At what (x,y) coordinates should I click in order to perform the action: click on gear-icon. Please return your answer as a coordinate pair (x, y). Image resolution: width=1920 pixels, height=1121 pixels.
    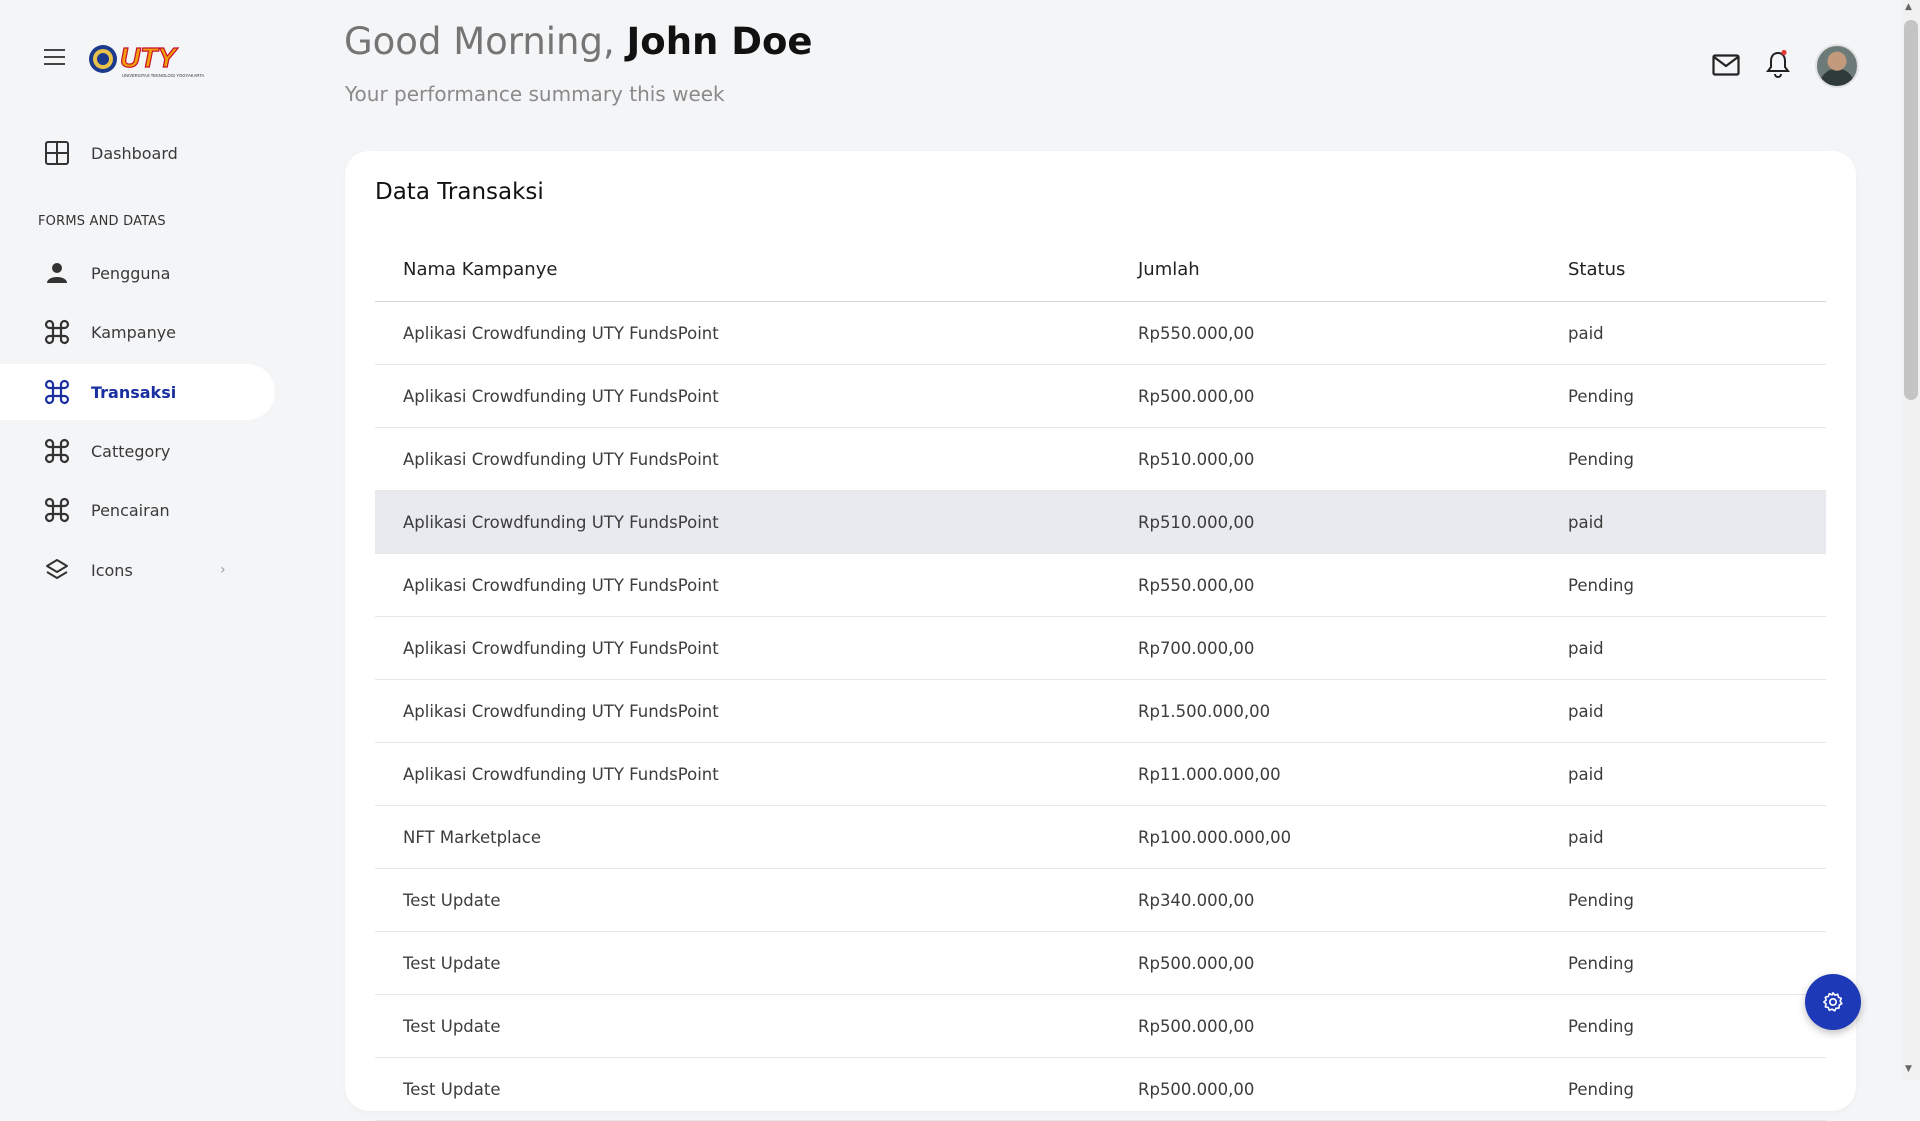
    Looking at the image, I should click on (1833, 1002).